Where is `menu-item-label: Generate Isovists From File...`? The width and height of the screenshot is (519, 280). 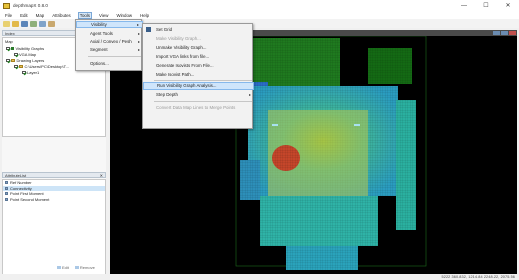 menu-item-label: Generate Isovists From File... is located at coordinates (185, 66).